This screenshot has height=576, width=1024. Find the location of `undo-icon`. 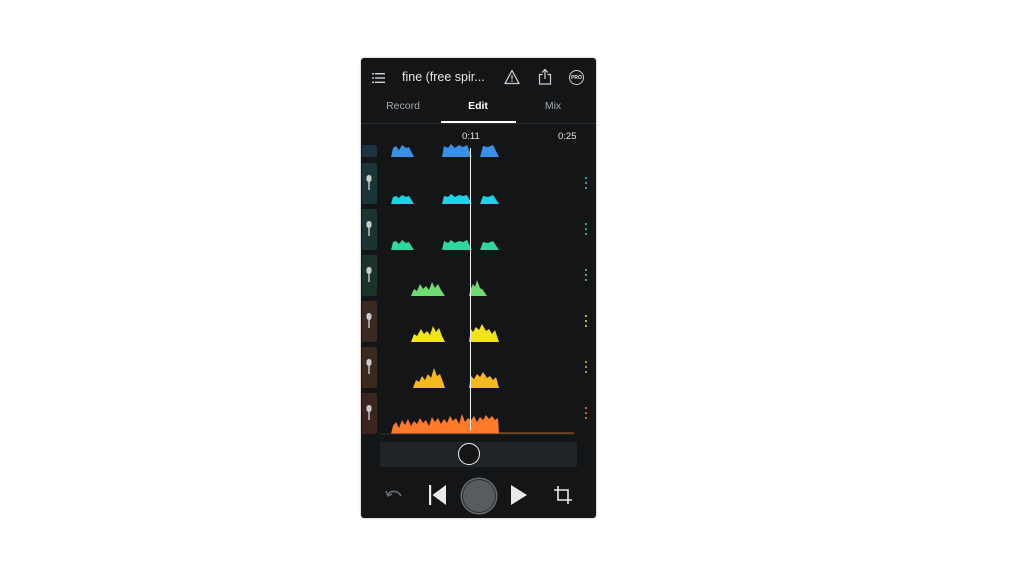

undo-icon is located at coordinates (394, 495).